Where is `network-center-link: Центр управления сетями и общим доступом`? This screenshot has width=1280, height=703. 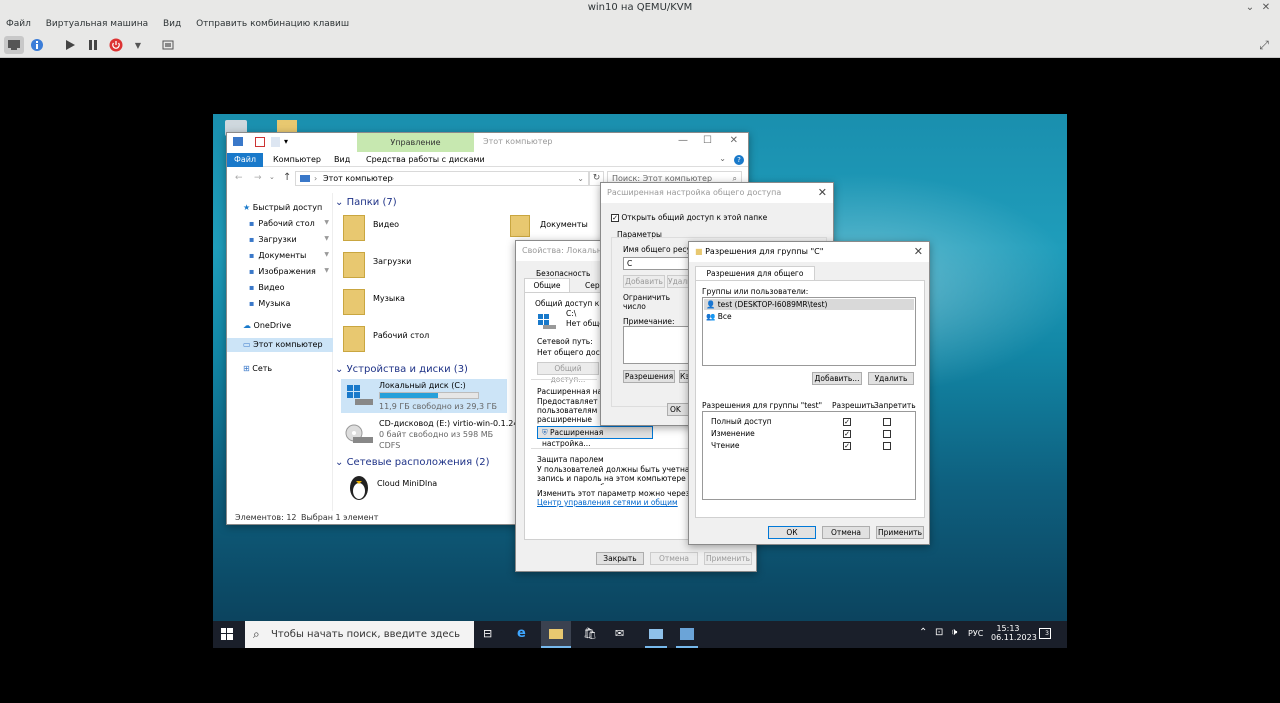
network-center-link: Центр управления сетями и общим доступом is located at coordinates (607, 503).